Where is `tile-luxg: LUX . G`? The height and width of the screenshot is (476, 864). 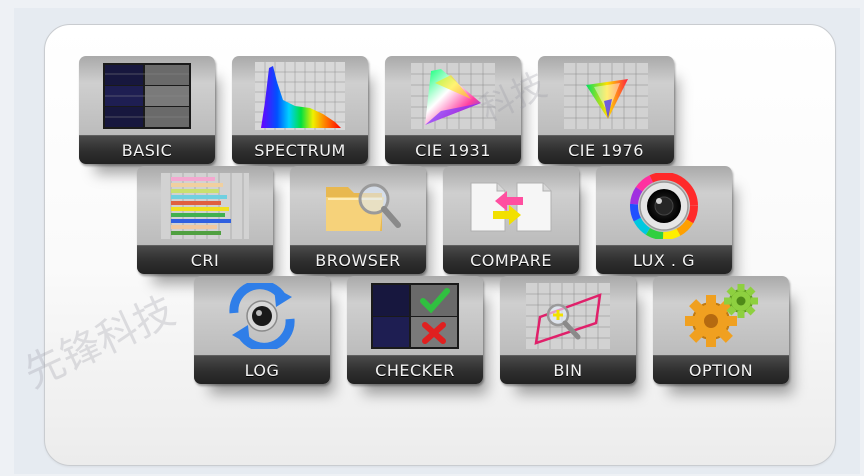 tile-luxg: LUX . G is located at coordinates (664, 220).